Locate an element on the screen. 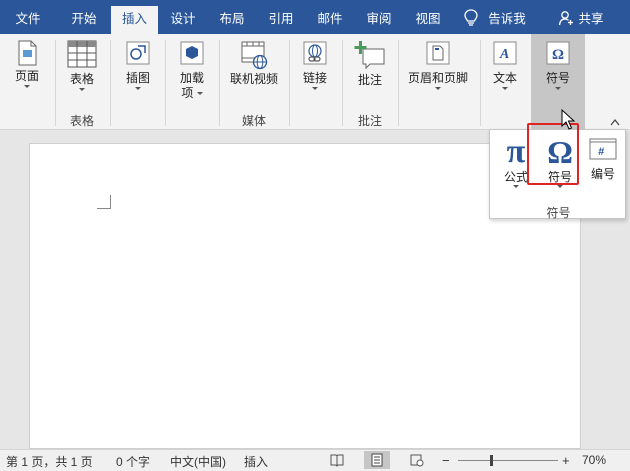  link-icon is located at coordinates (315, 53).